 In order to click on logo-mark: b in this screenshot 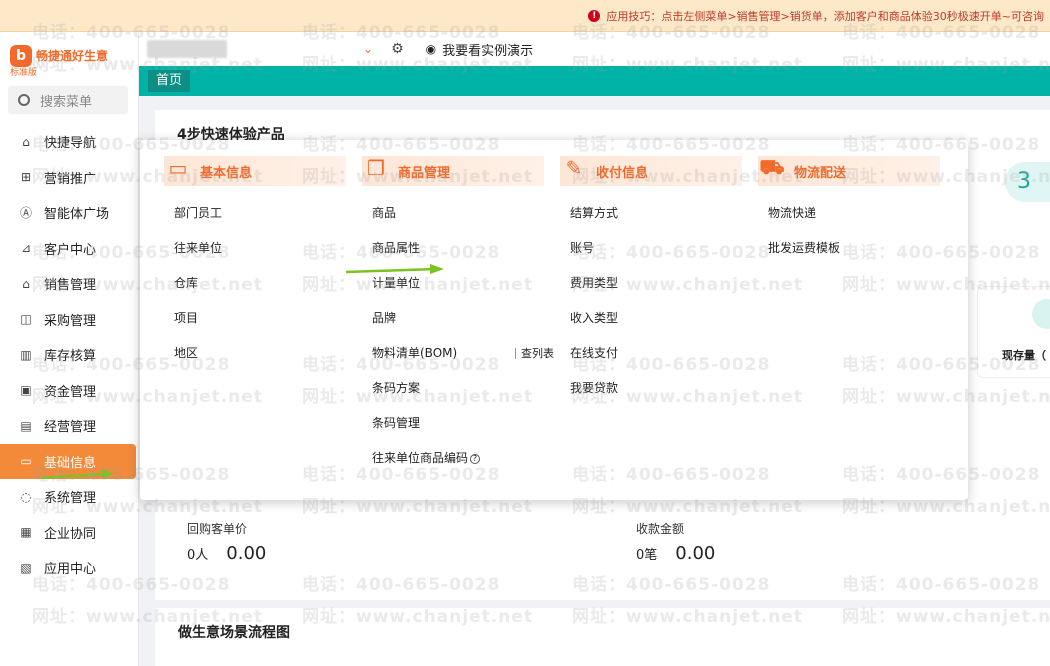, I will do `click(21, 56)`.